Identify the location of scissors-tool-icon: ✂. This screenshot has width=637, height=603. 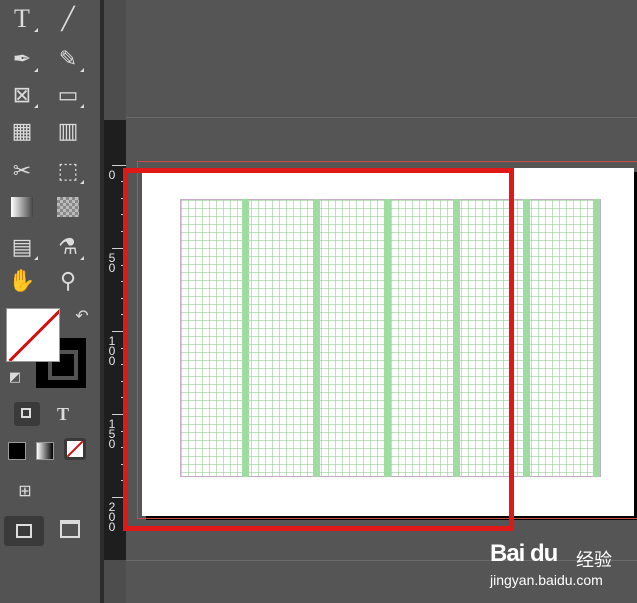
(22, 171).